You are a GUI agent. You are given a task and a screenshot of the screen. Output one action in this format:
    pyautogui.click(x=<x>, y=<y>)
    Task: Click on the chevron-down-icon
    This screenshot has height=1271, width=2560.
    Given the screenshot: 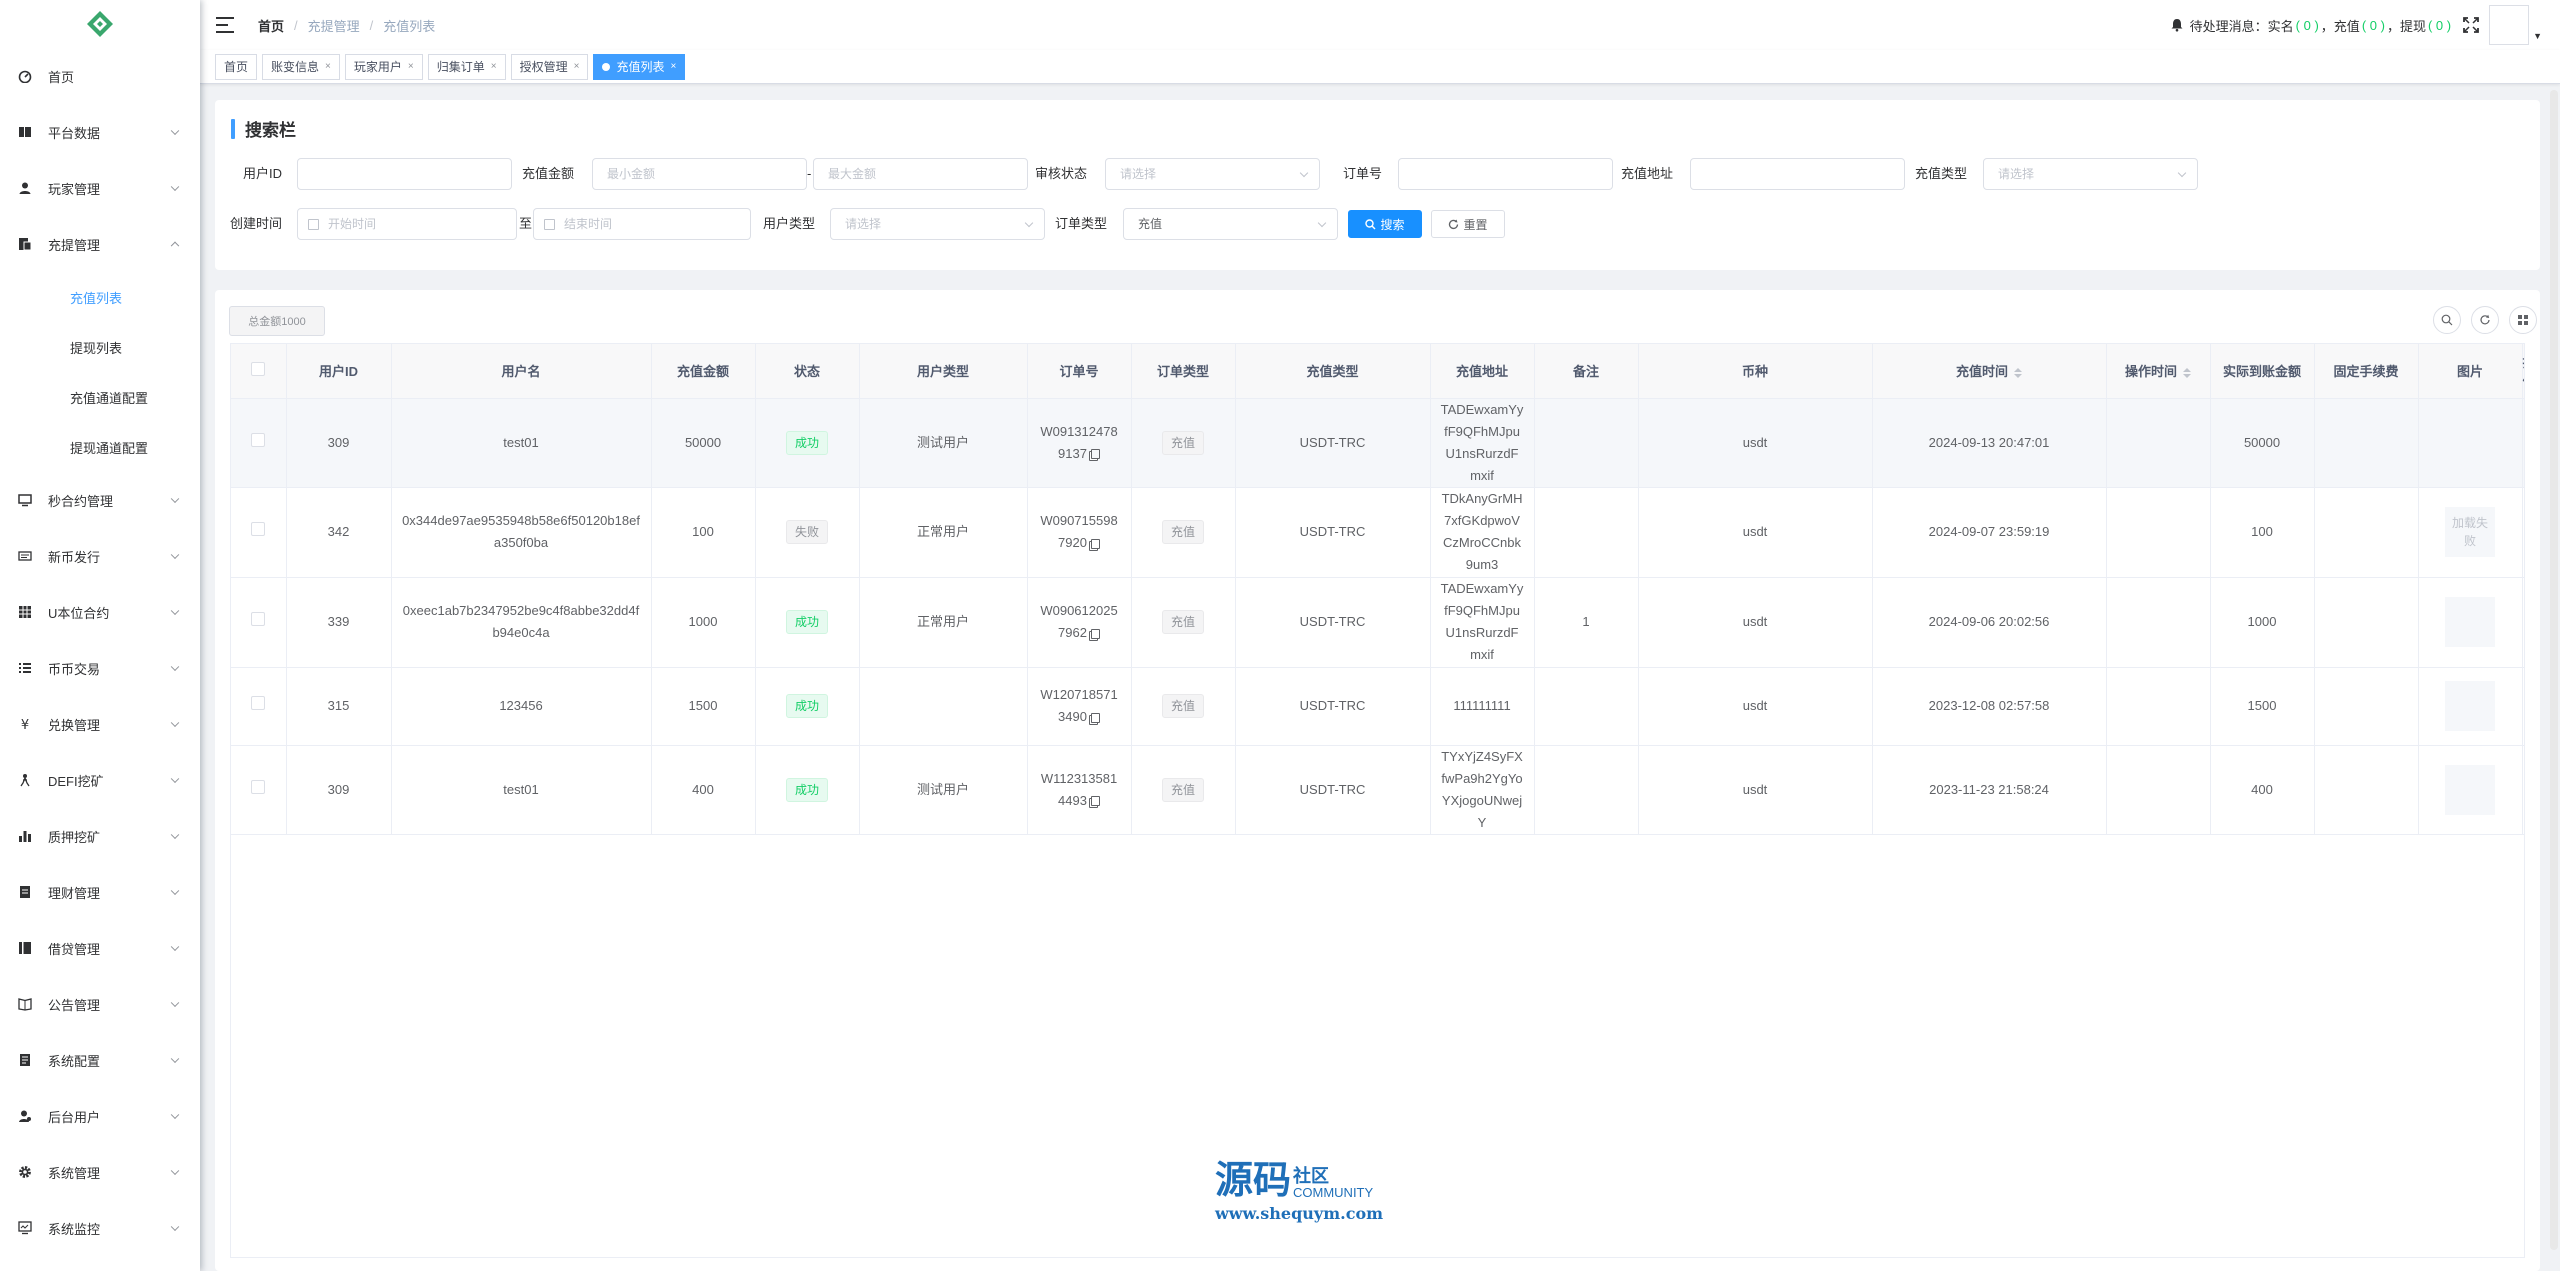 What is the action you would take?
    pyautogui.click(x=175, y=187)
    